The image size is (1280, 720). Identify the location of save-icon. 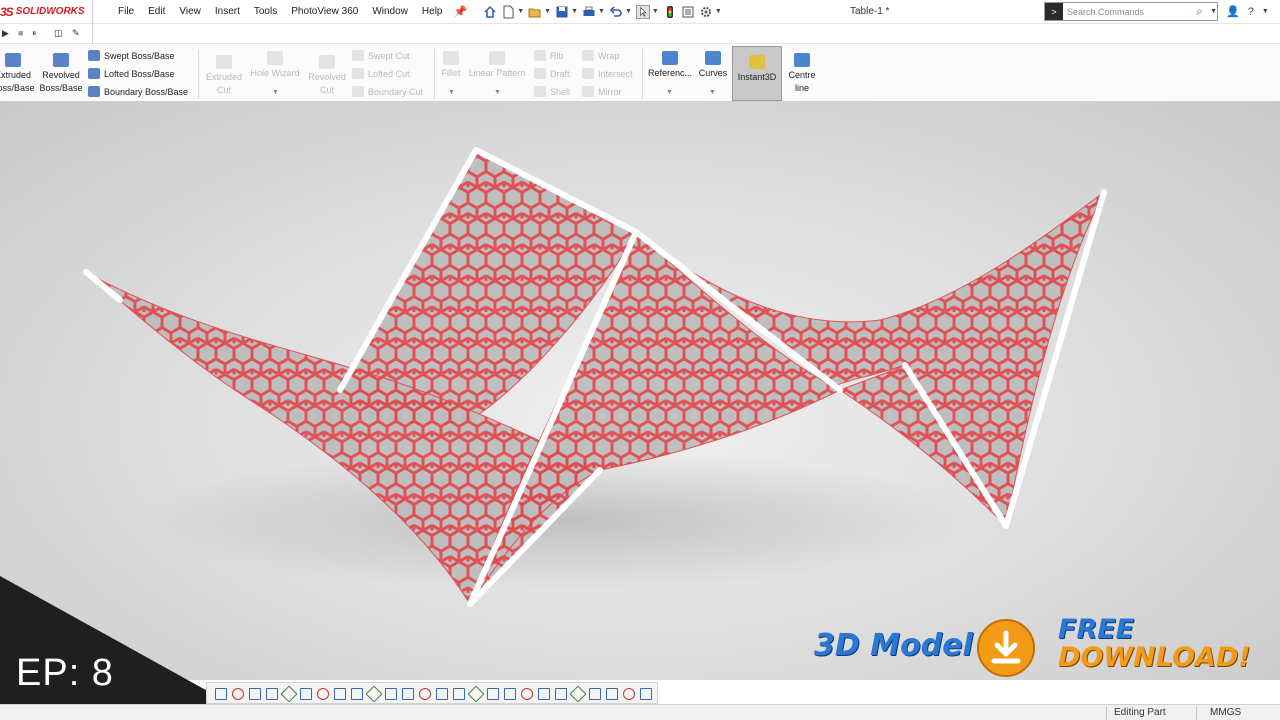
(562, 12).